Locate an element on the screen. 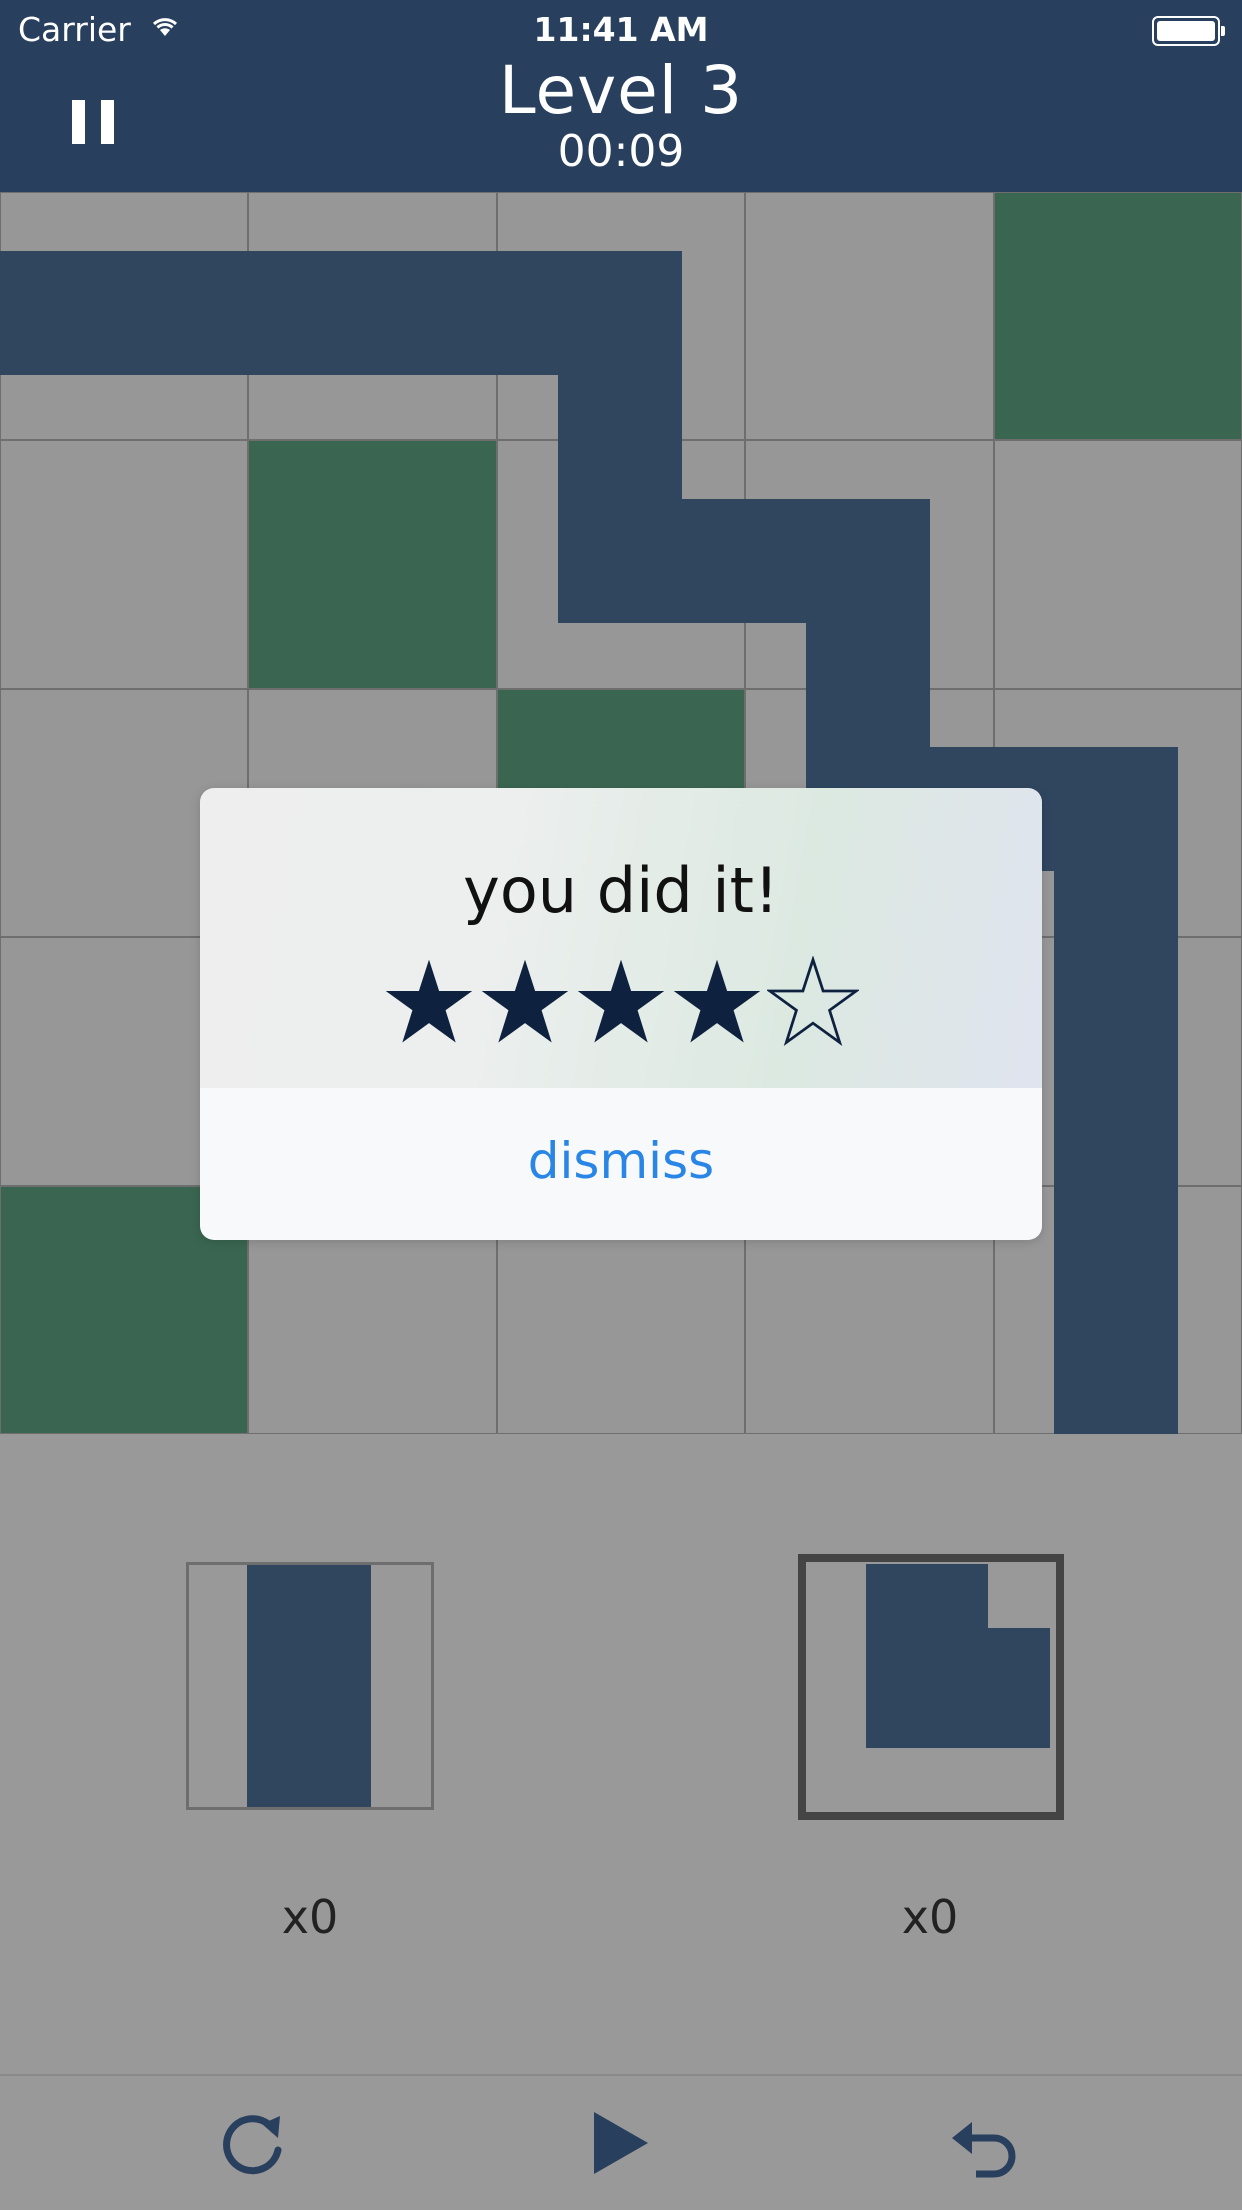  restart-button is located at coordinates (253, 2143).